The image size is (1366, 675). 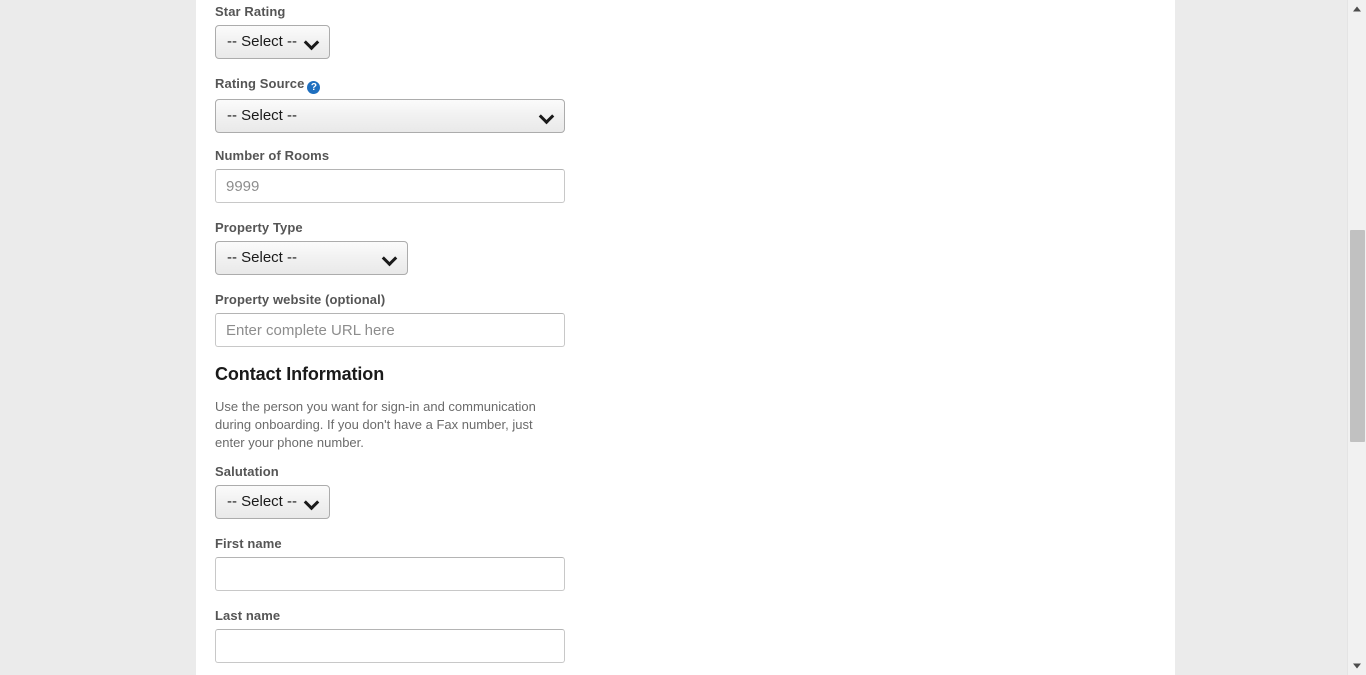 I want to click on page-left-gutter, so click(x=98, y=337).